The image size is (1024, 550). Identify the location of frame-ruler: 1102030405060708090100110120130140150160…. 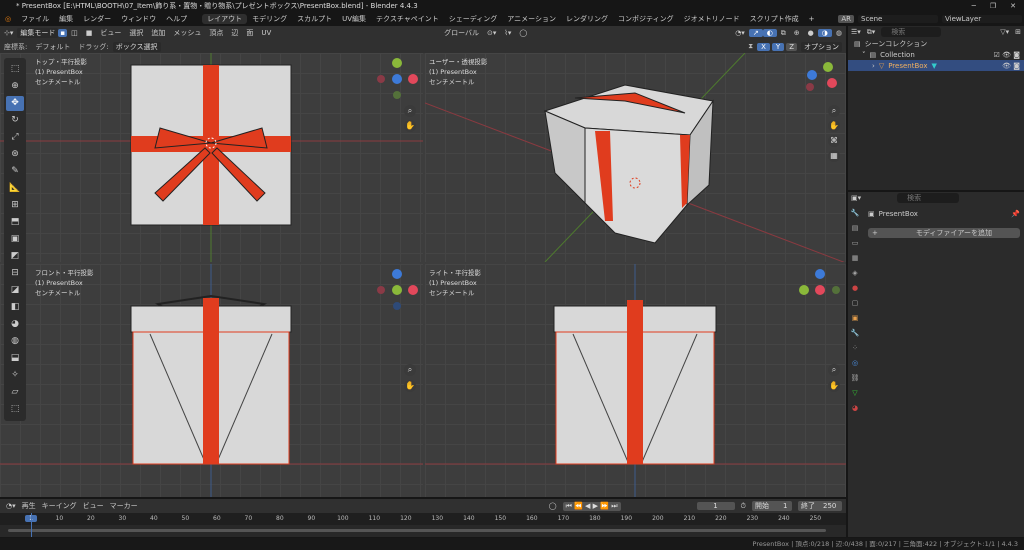
(423, 519).